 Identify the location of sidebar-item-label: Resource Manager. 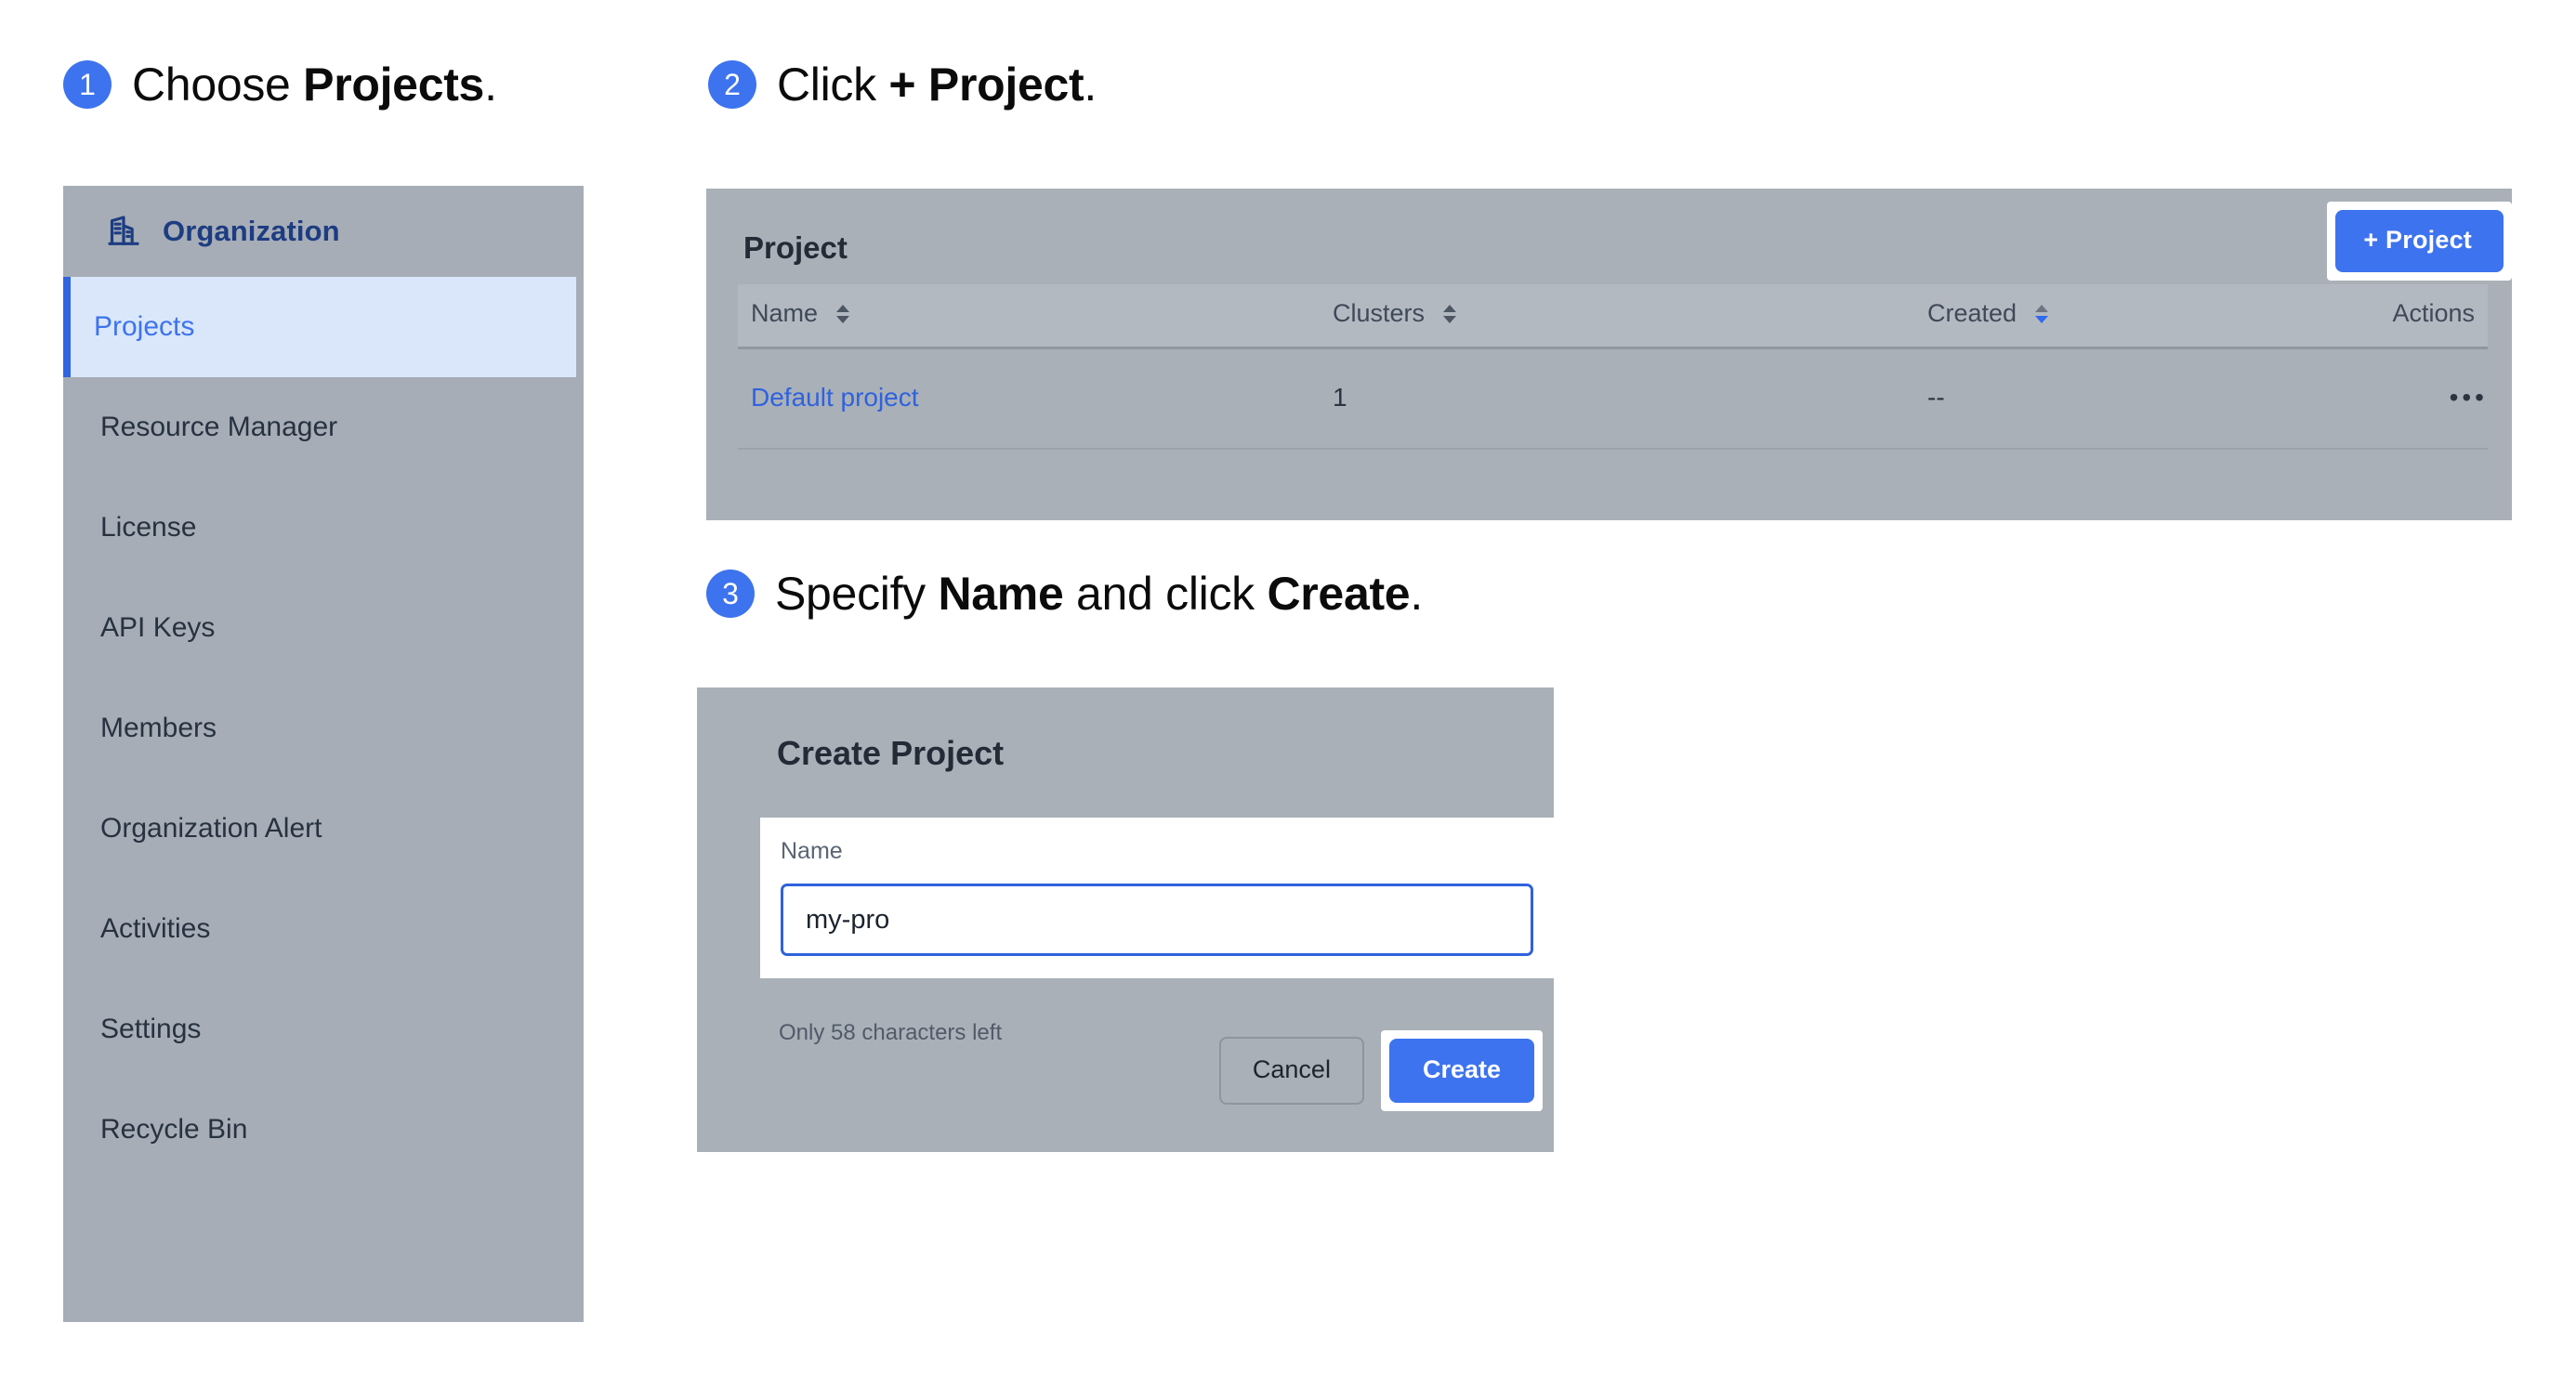
(219, 427).